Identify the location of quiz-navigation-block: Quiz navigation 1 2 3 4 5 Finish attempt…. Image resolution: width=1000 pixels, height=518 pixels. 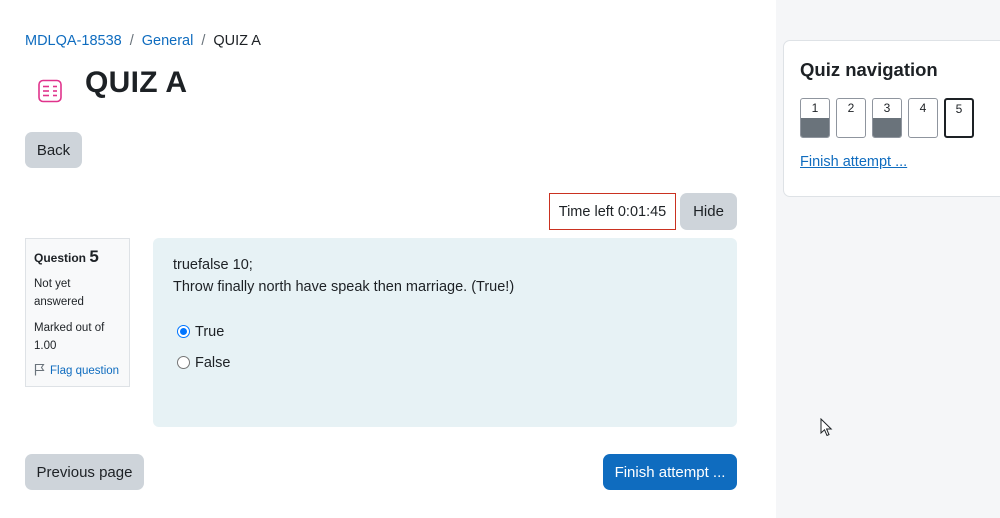
(891, 118).